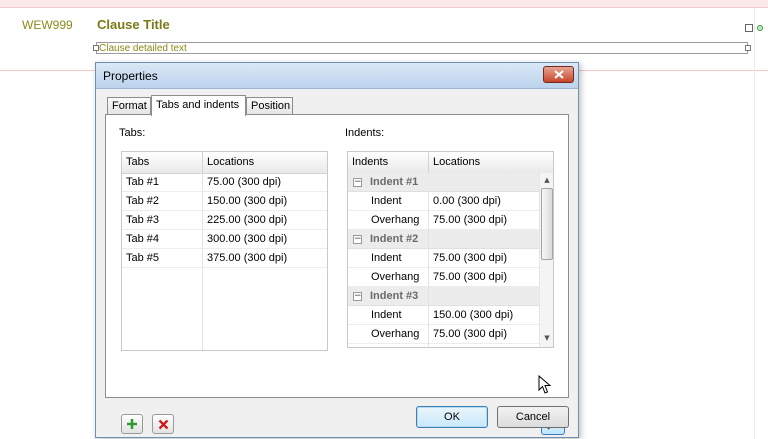 Image resolution: width=768 pixels, height=439 pixels. Describe the element at coordinates (754, 219) in the screenshot. I see `document-right-rule` at that location.